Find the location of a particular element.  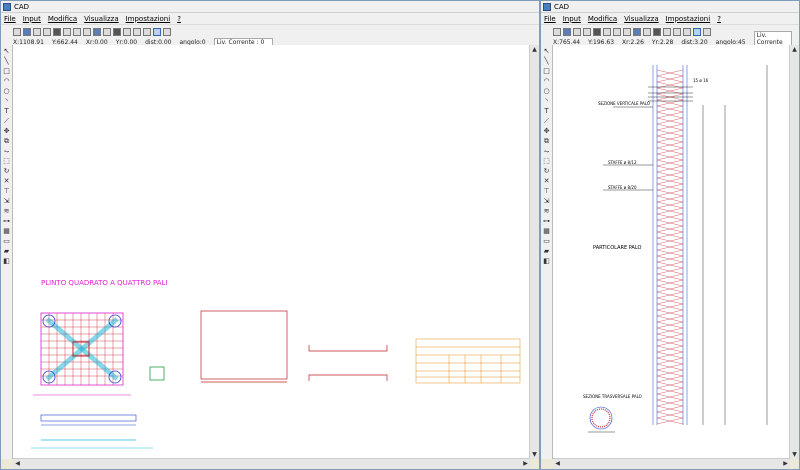

select-arrow-icon: ↖ is located at coordinates (546, 51).